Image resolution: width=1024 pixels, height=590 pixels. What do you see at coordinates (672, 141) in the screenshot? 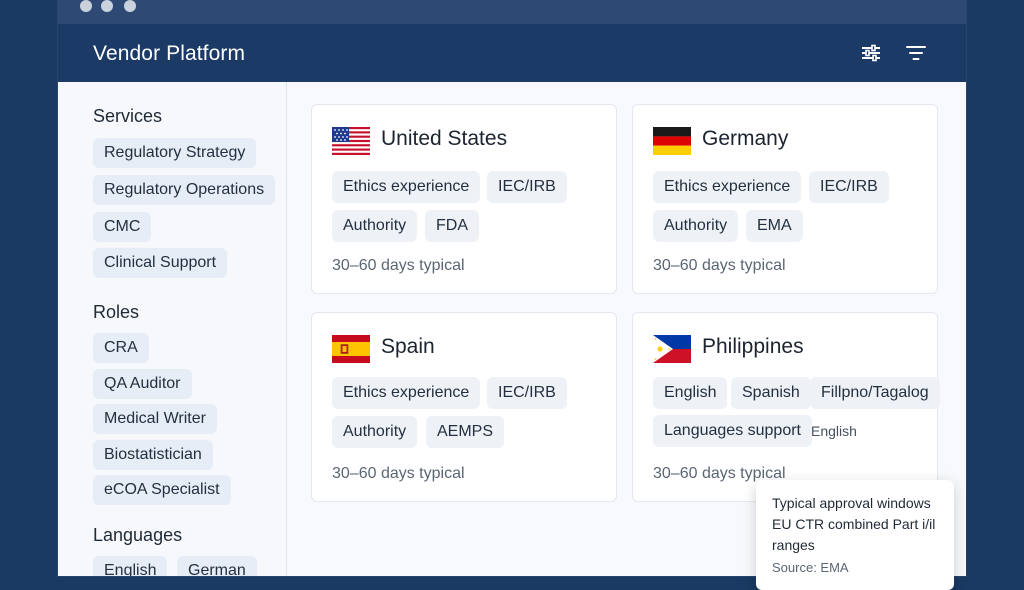
I see `germany-flag-icon` at bounding box center [672, 141].